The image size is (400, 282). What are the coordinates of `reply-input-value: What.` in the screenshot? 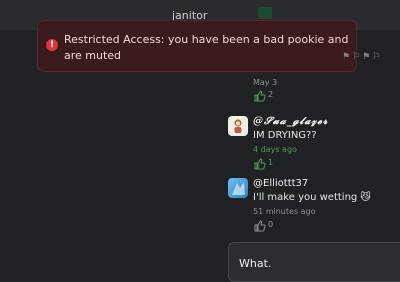 It's located at (255, 263).